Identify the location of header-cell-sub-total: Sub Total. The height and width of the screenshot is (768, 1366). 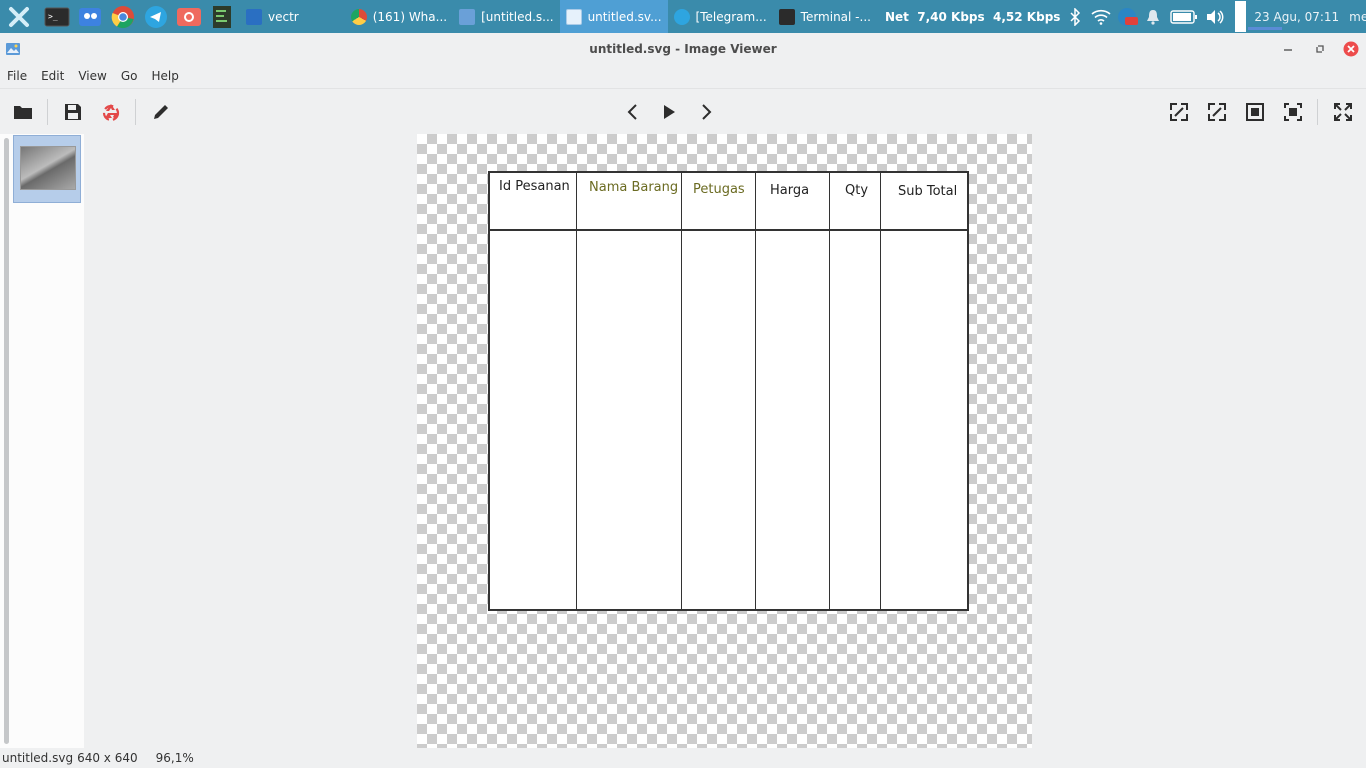
(925, 202).